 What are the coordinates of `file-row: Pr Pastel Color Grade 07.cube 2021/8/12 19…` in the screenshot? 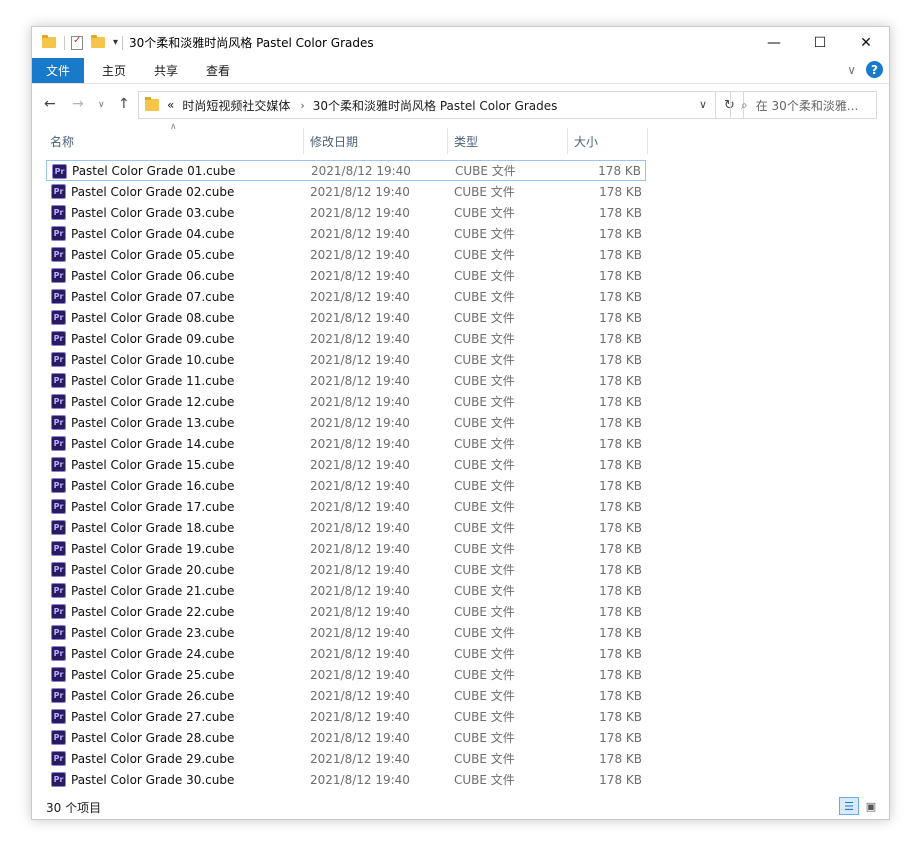 It's located at (346, 296).